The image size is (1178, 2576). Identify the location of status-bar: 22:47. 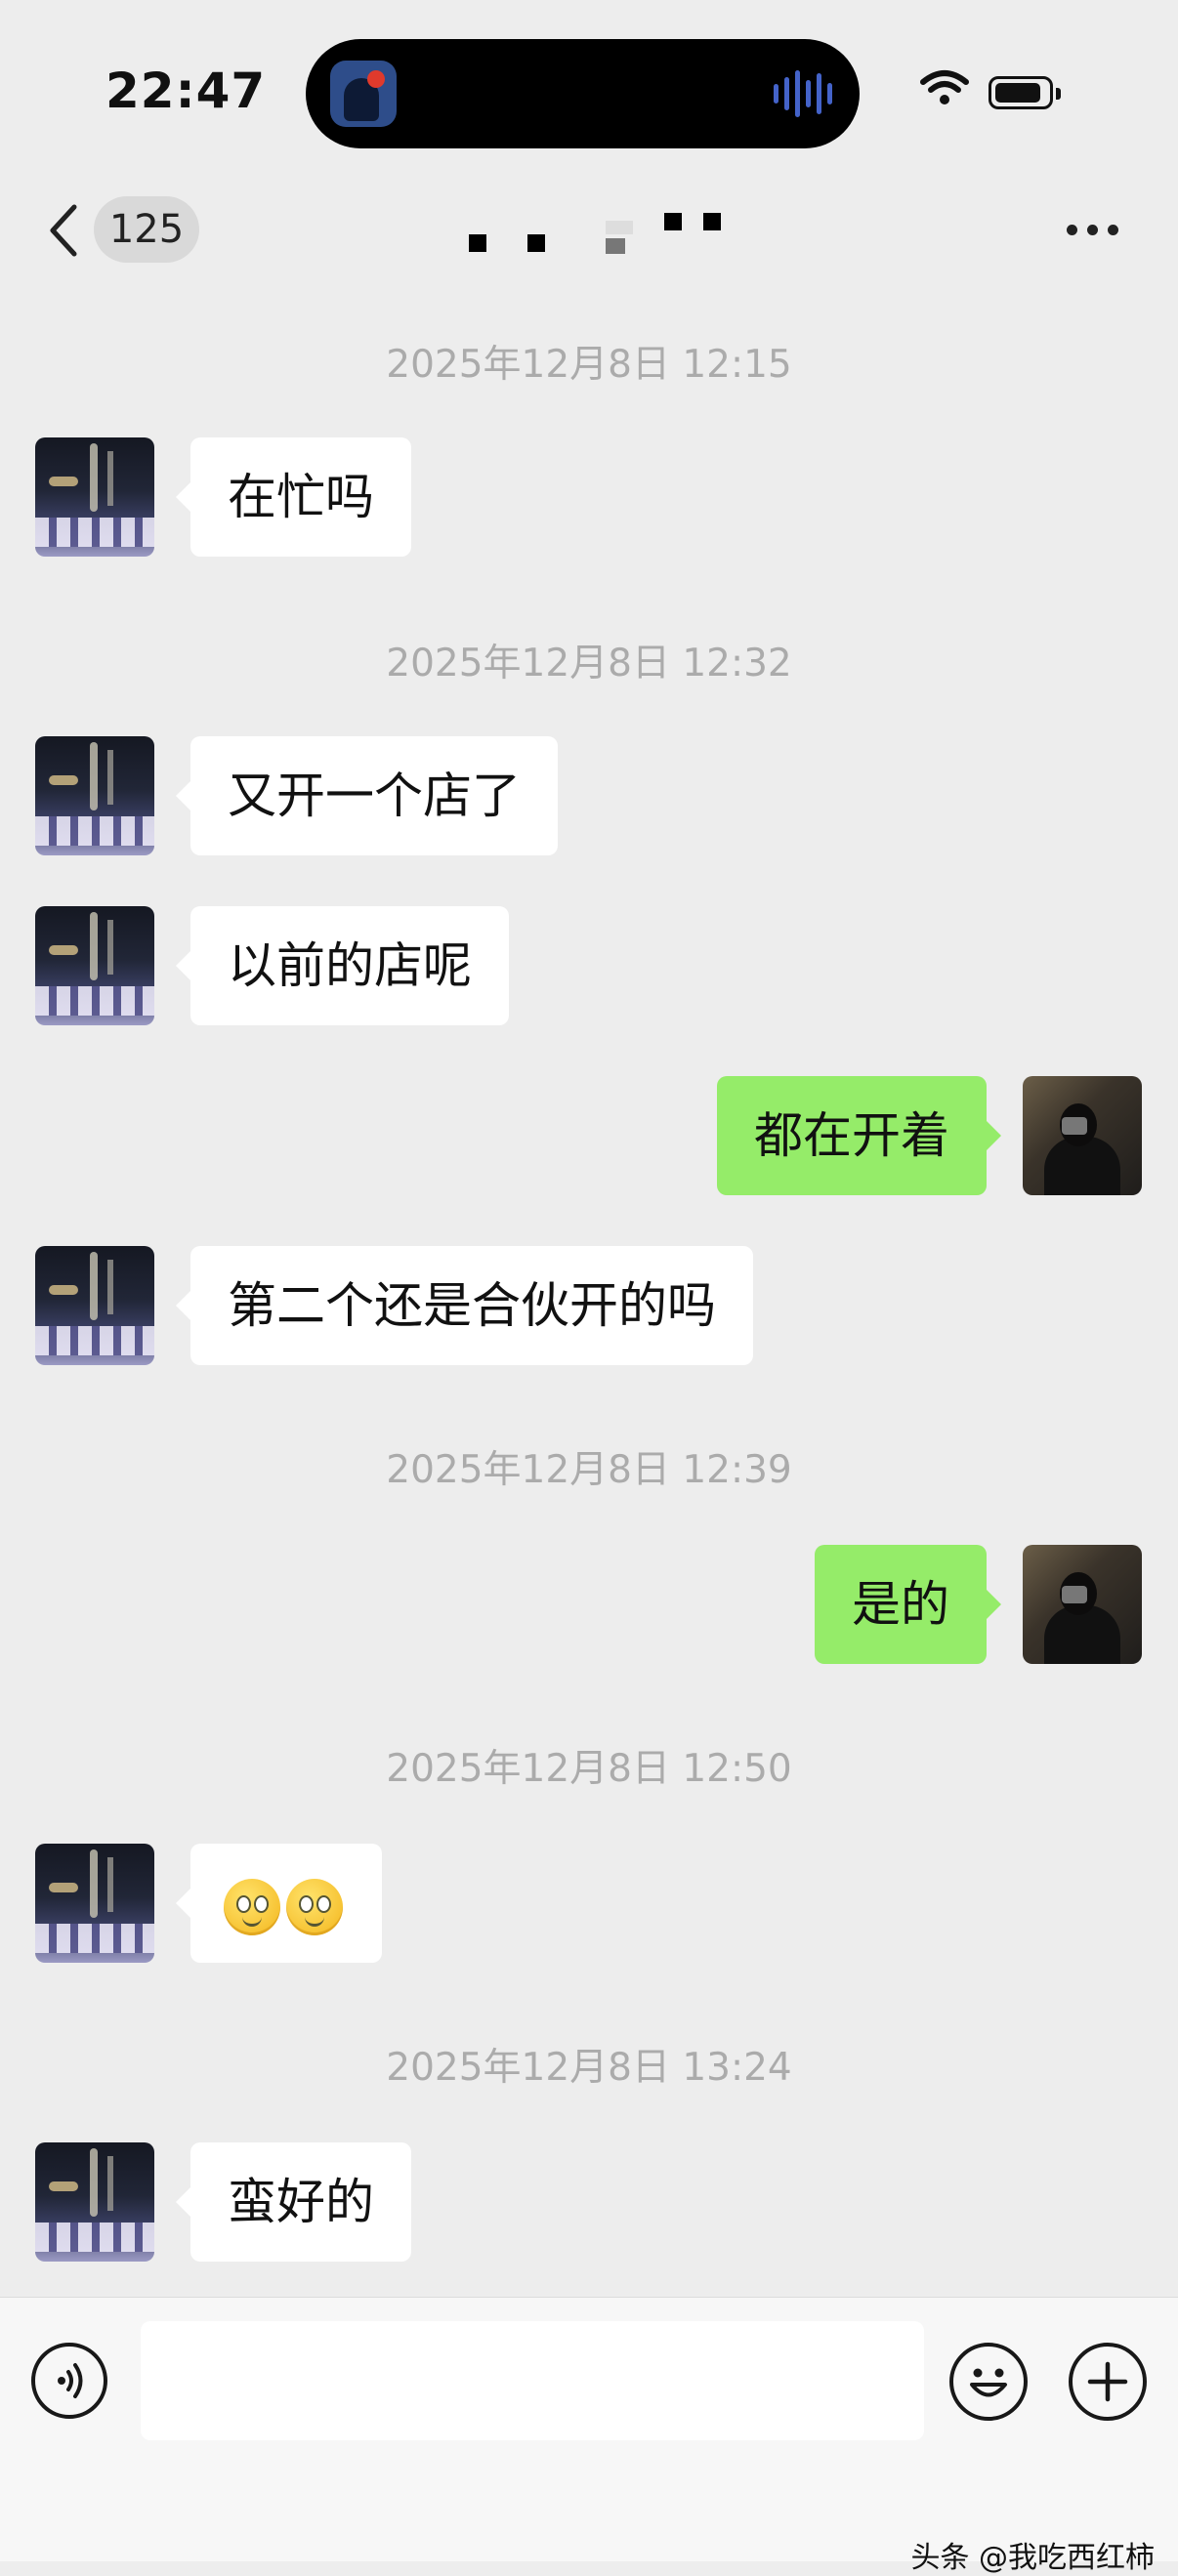
(589, 83).